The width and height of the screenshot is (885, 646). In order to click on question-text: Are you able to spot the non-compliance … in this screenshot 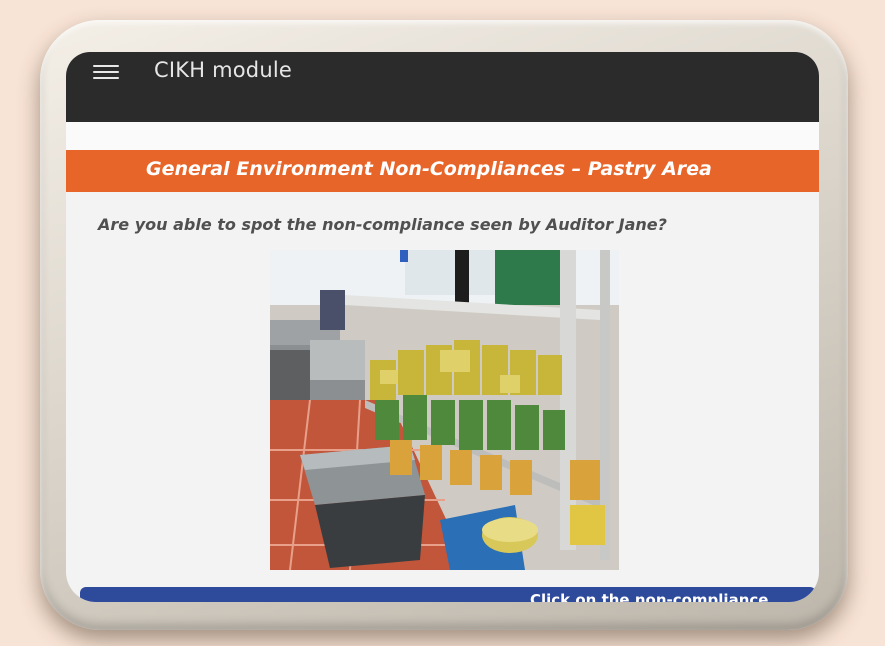, I will do `click(382, 224)`.